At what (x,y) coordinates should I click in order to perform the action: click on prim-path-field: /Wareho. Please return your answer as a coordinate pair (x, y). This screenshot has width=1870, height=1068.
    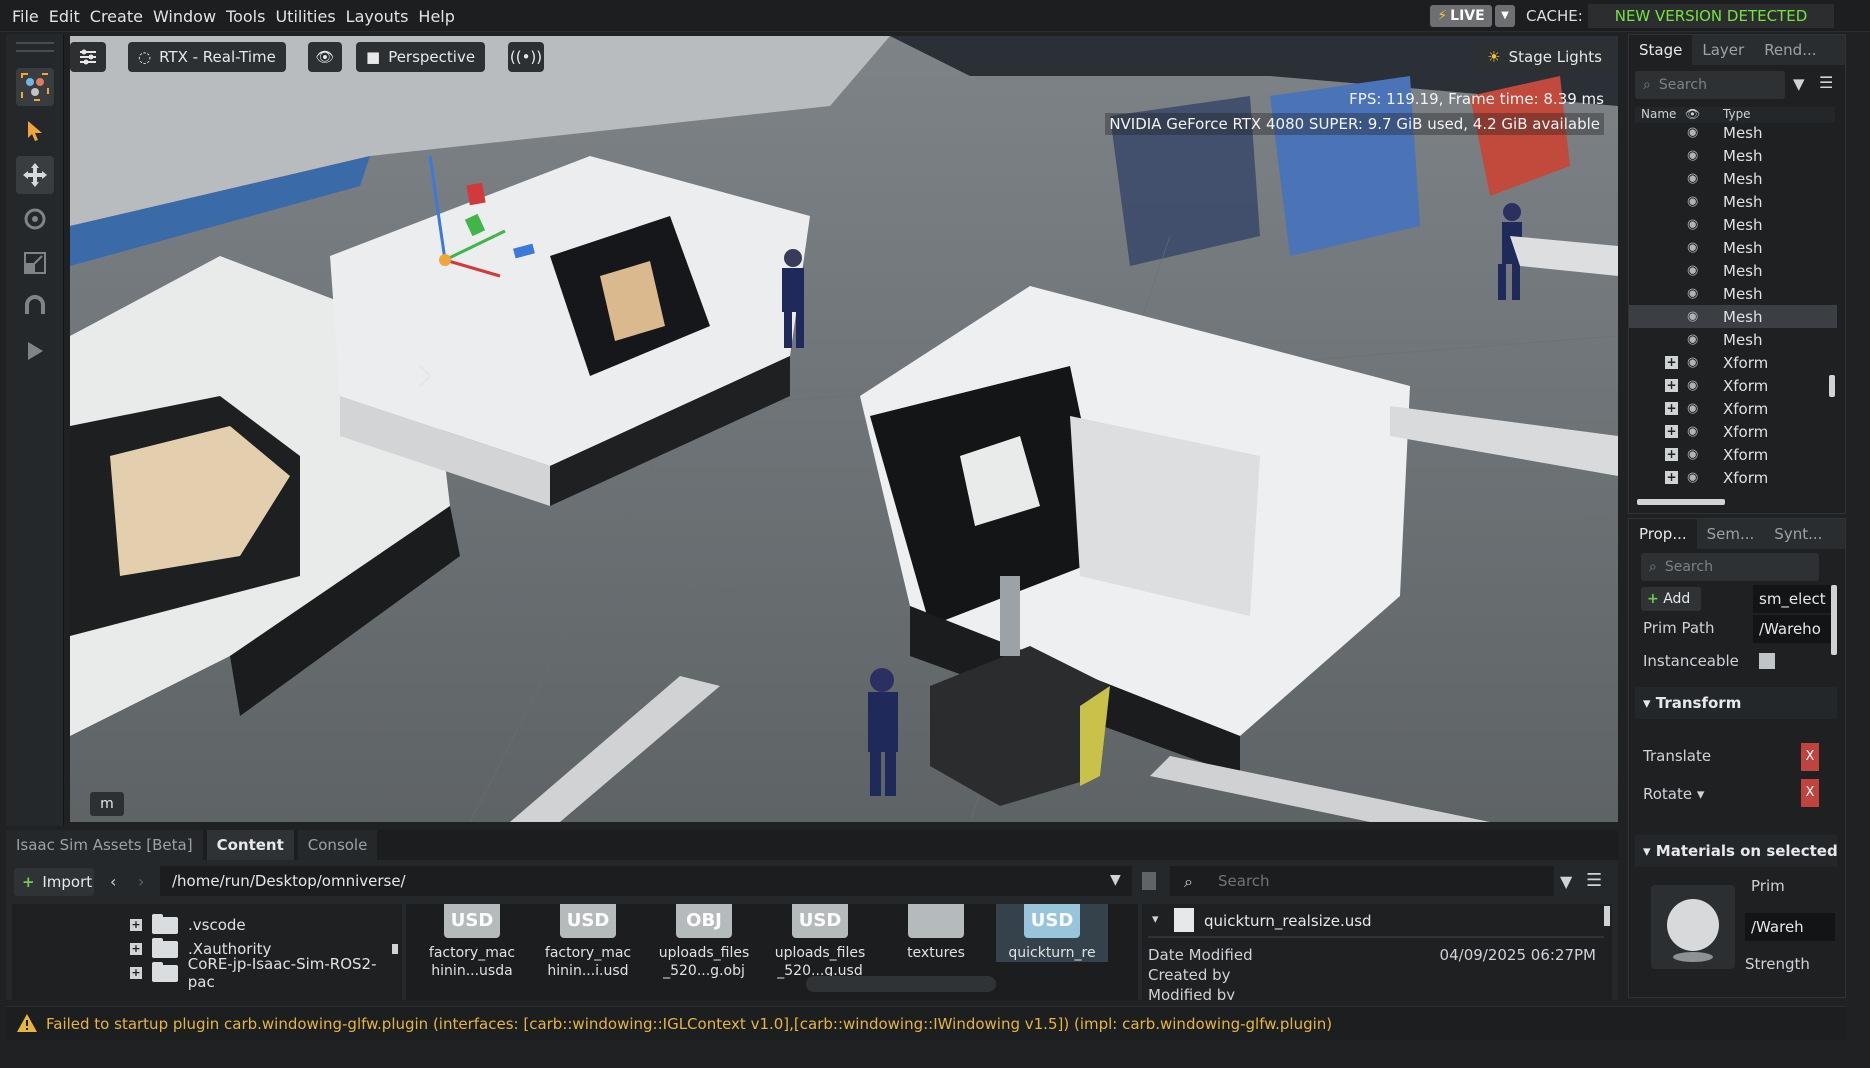
    Looking at the image, I should click on (1792, 629).